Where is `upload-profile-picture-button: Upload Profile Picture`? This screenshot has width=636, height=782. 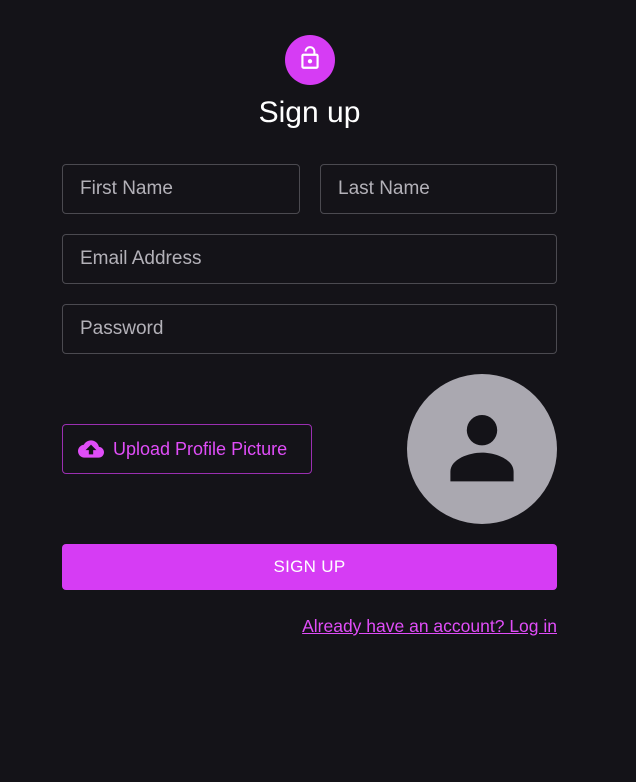
upload-profile-picture-button: Upload Profile Picture is located at coordinates (187, 449).